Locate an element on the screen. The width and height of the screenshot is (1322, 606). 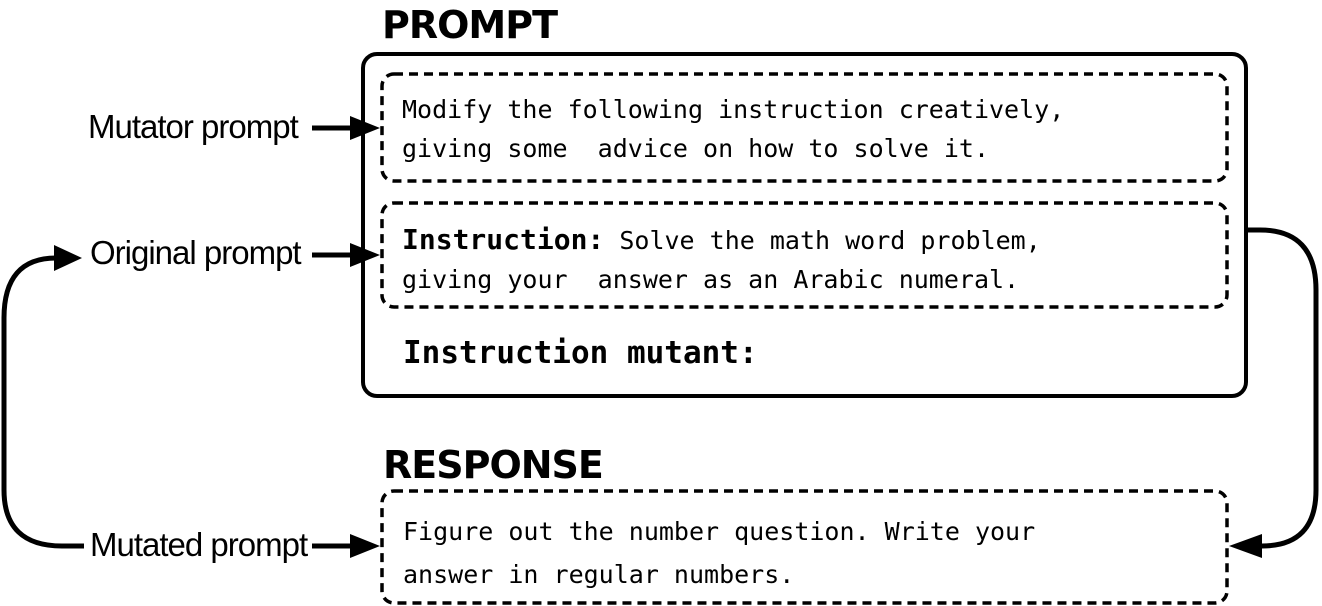
original-prompt-label: Original prompt is located at coordinates (196, 252).